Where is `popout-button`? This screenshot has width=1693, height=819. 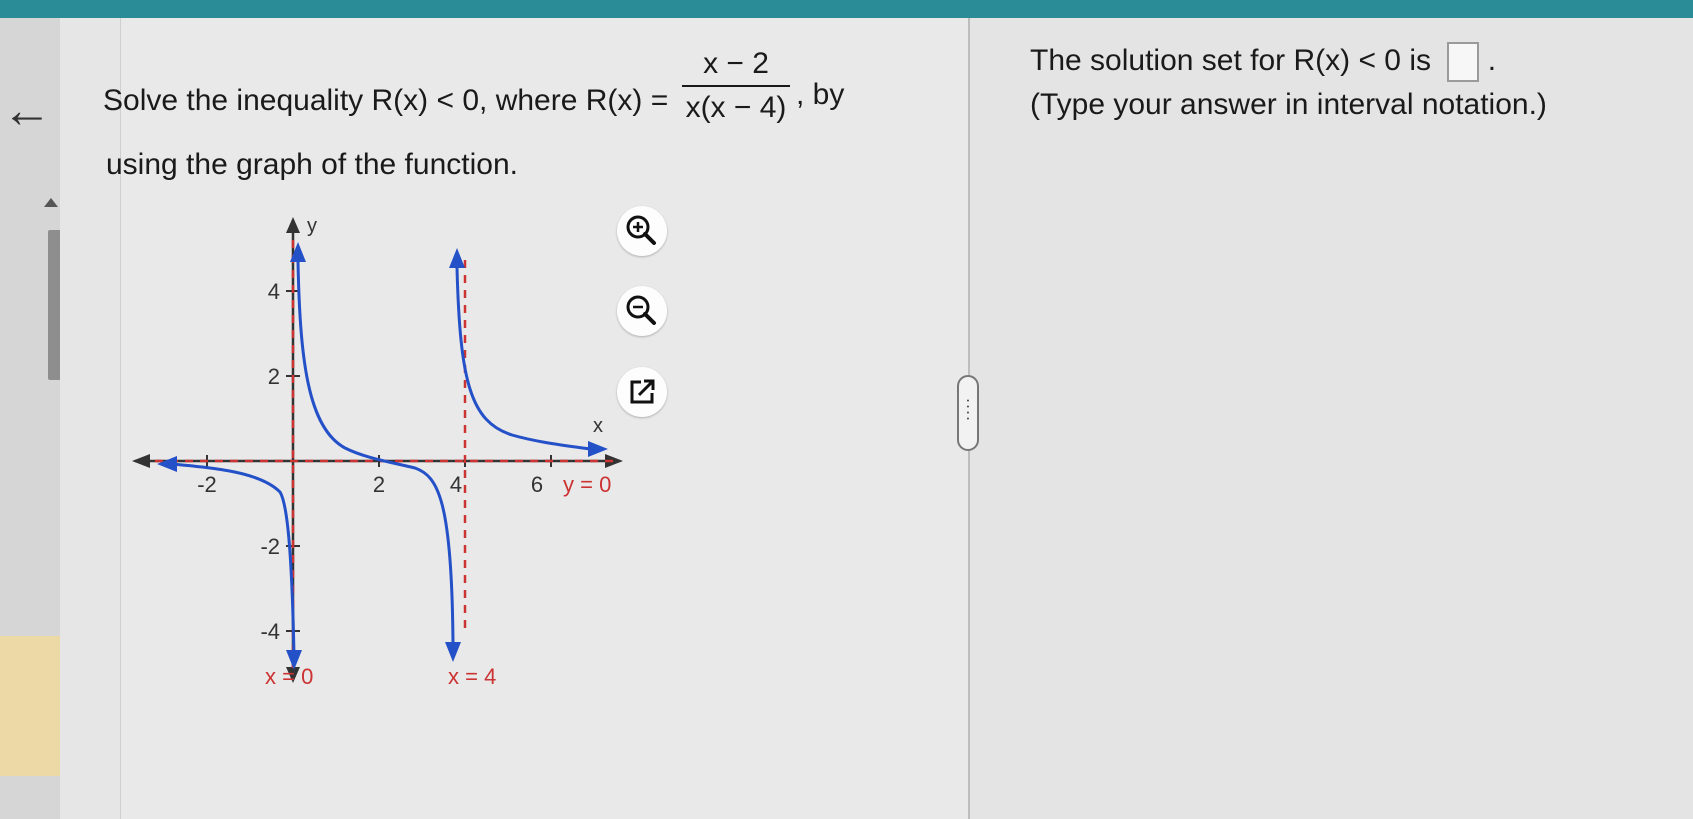 popout-button is located at coordinates (642, 392).